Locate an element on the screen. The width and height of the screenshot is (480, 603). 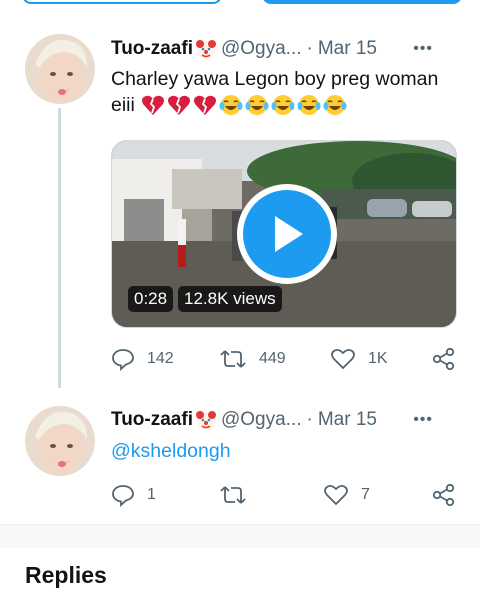
reply-button: 1 is located at coordinates (133, 495).